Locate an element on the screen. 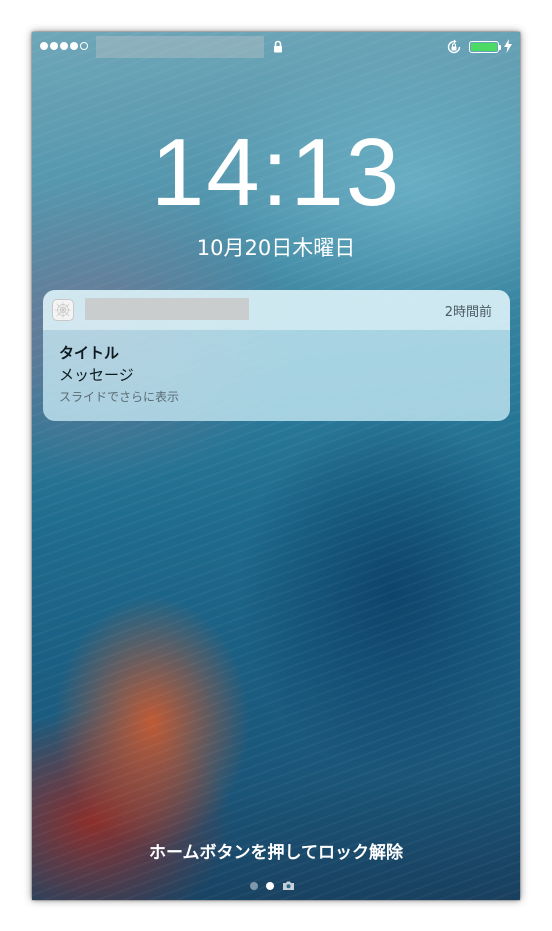  signal-dot-empty is located at coordinates (84, 46).